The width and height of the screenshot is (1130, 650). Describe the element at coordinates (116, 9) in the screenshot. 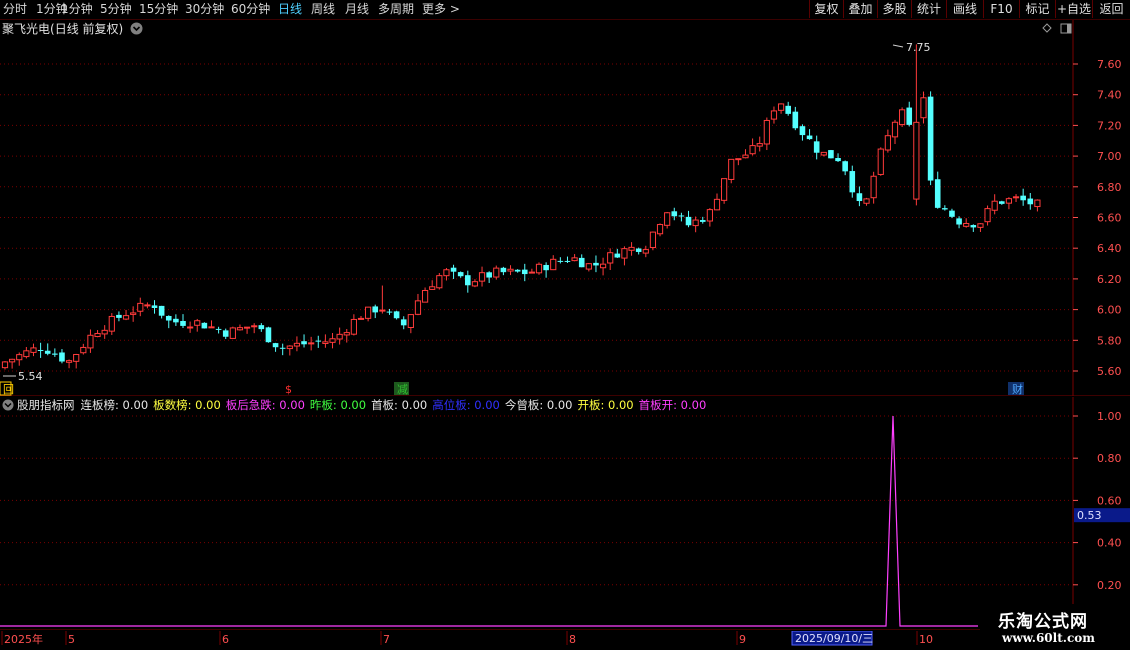

I see `period-5min: 5分钟` at that location.